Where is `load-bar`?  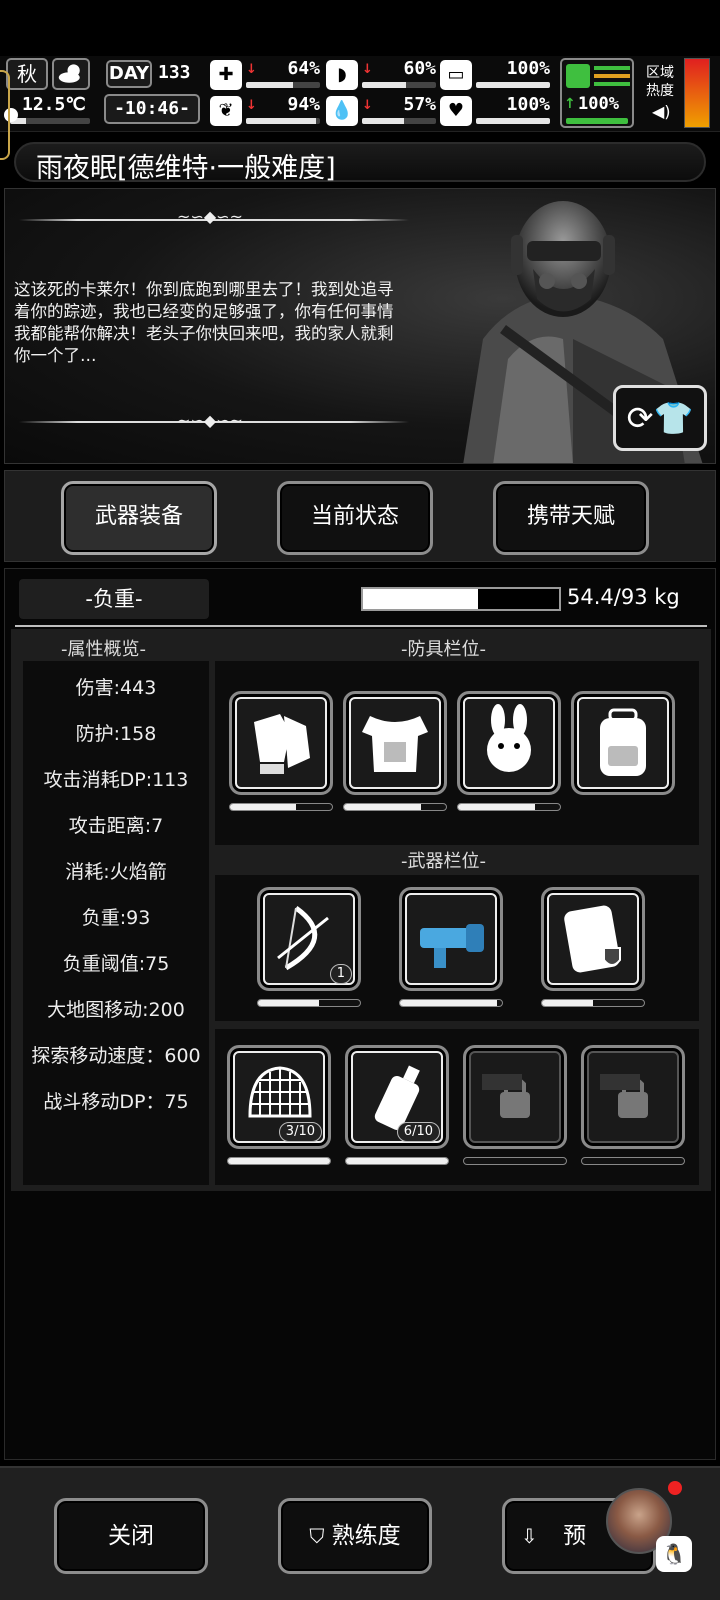 load-bar is located at coordinates (461, 599).